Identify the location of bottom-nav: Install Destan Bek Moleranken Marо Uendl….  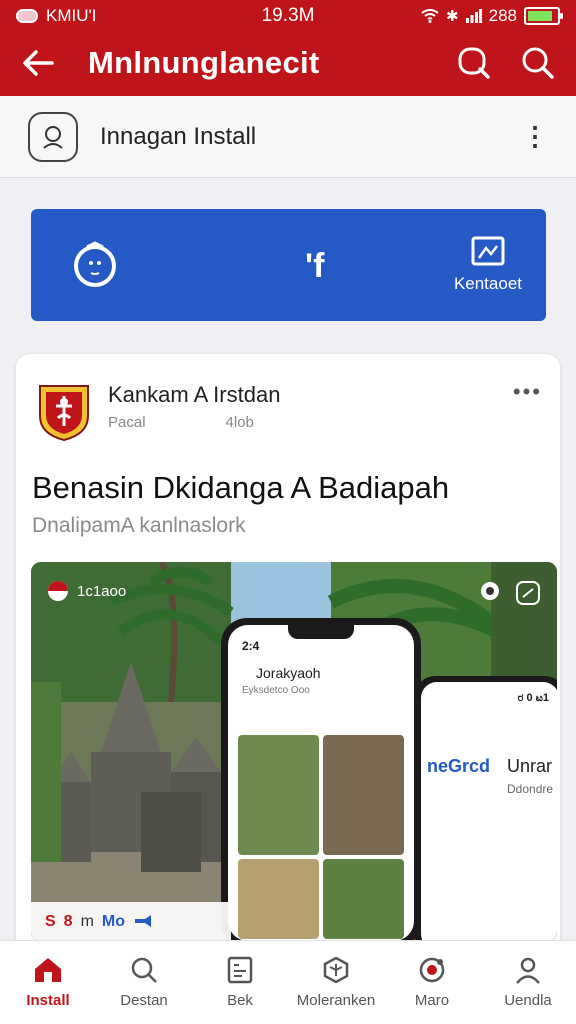
(288, 982).